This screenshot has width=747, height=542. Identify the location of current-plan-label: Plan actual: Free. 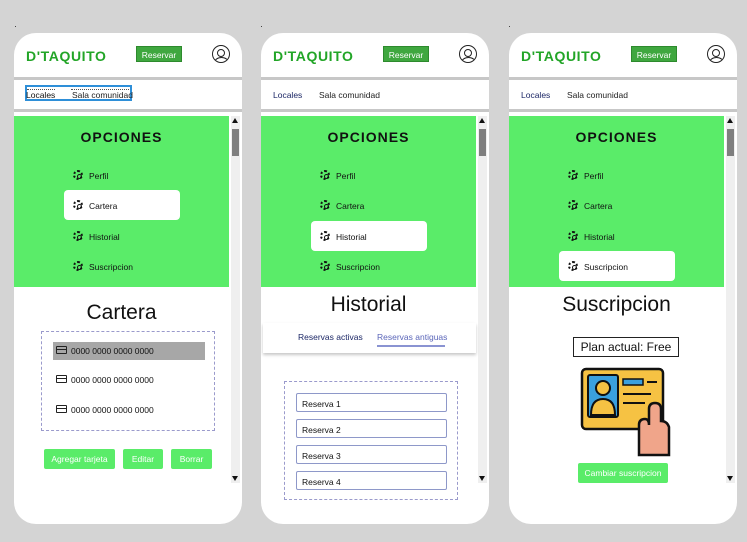
(626, 347).